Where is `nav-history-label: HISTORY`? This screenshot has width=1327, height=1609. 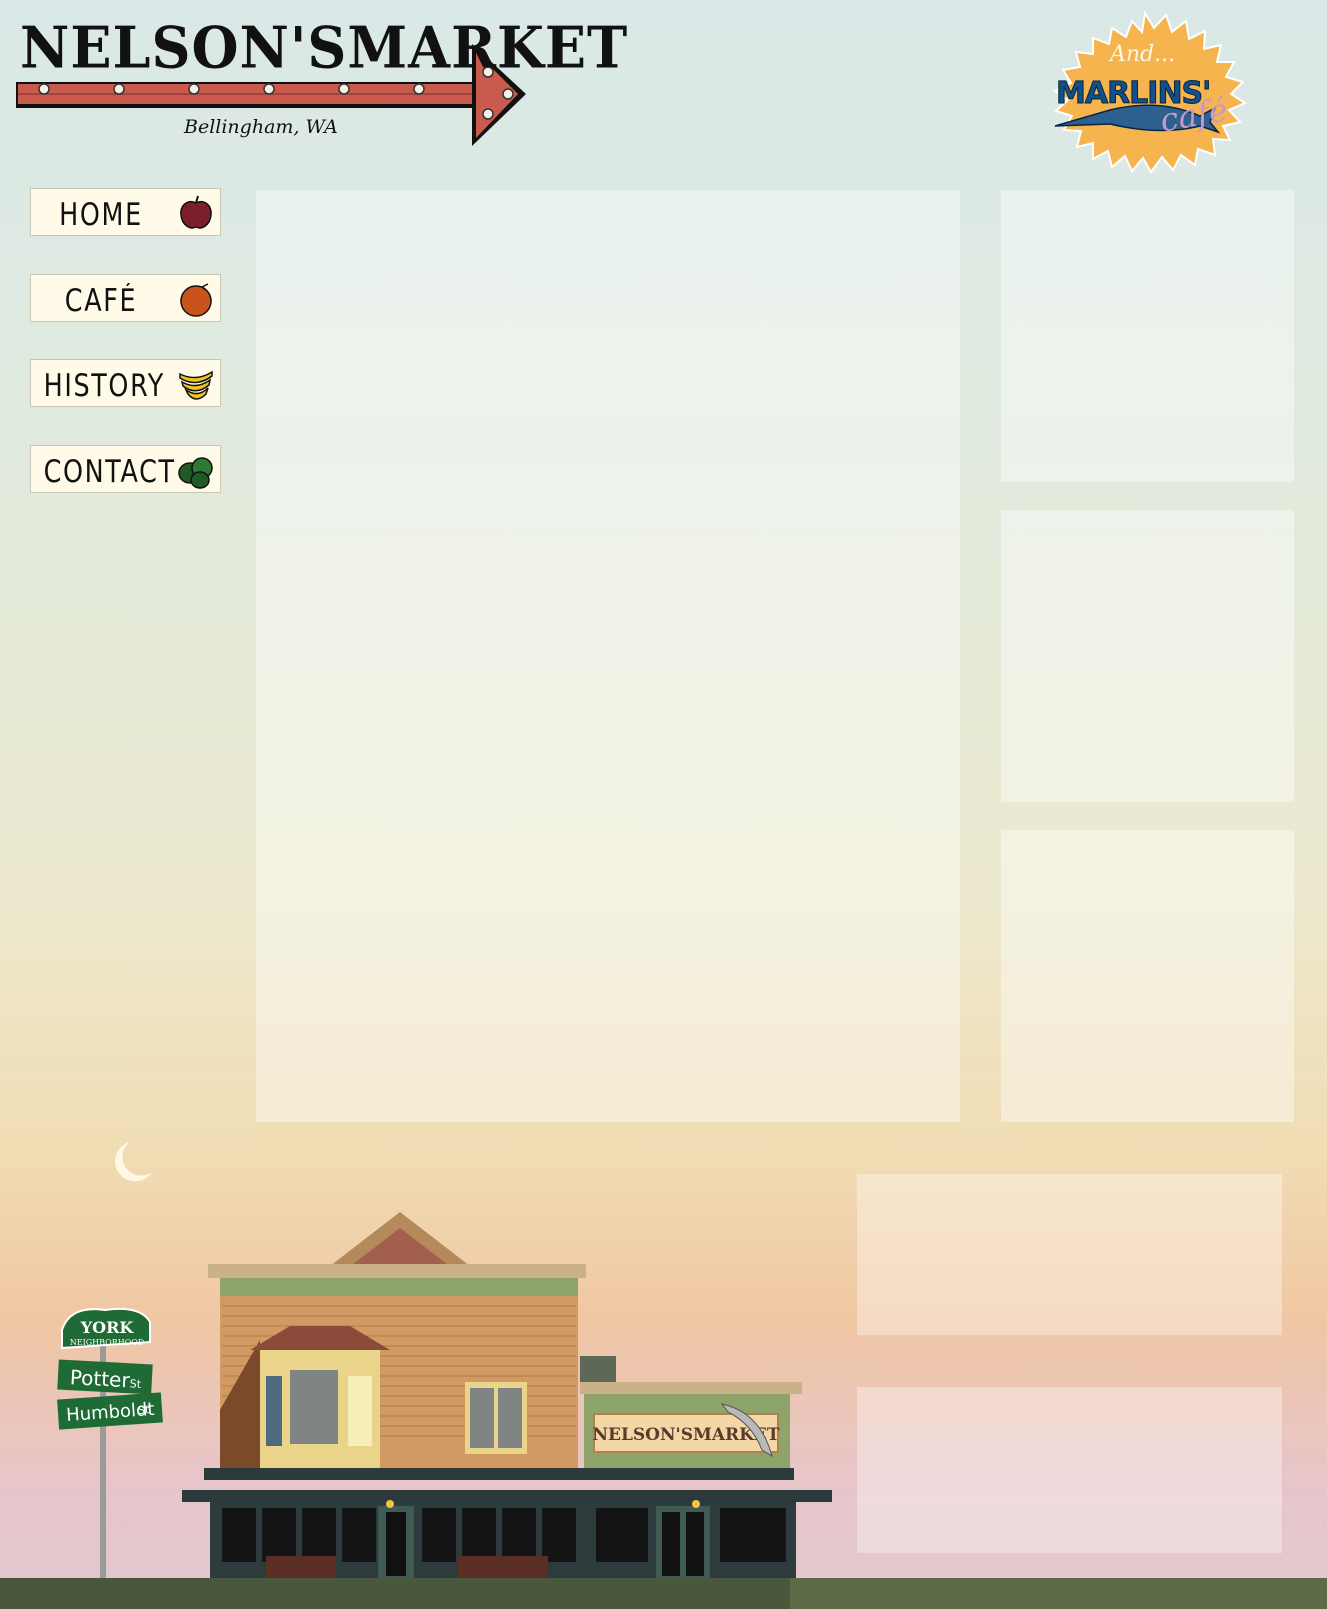
nav-history-label: HISTORY is located at coordinates (104, 386).